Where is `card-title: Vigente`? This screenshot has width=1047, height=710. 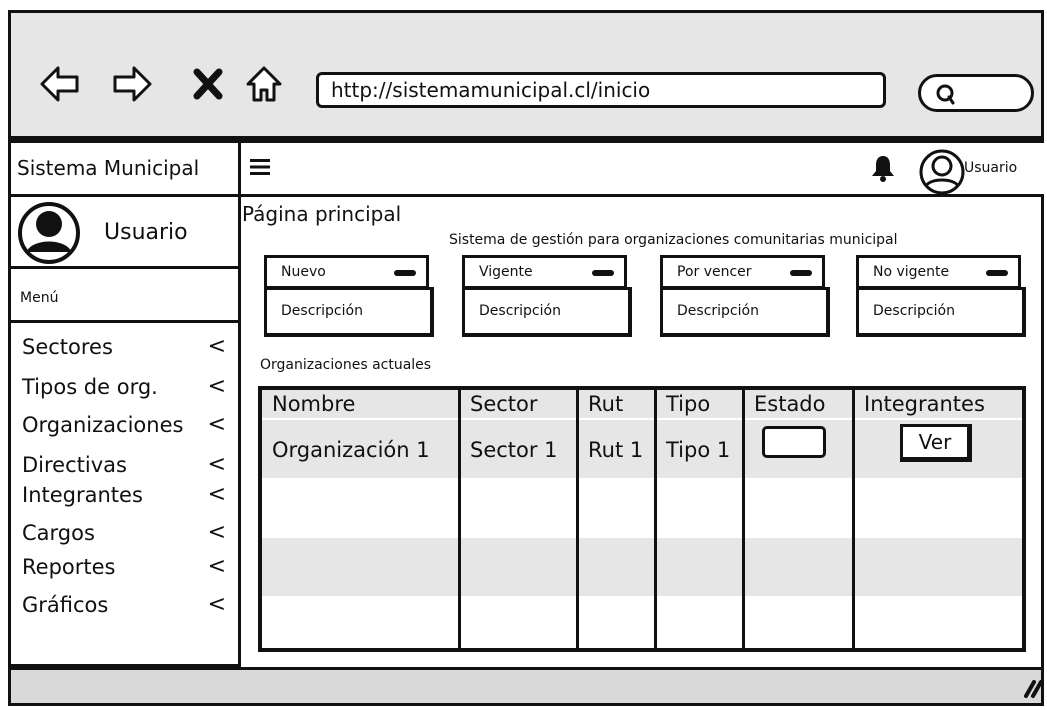 card-title: Vigente is located at coordinates (506, 272).